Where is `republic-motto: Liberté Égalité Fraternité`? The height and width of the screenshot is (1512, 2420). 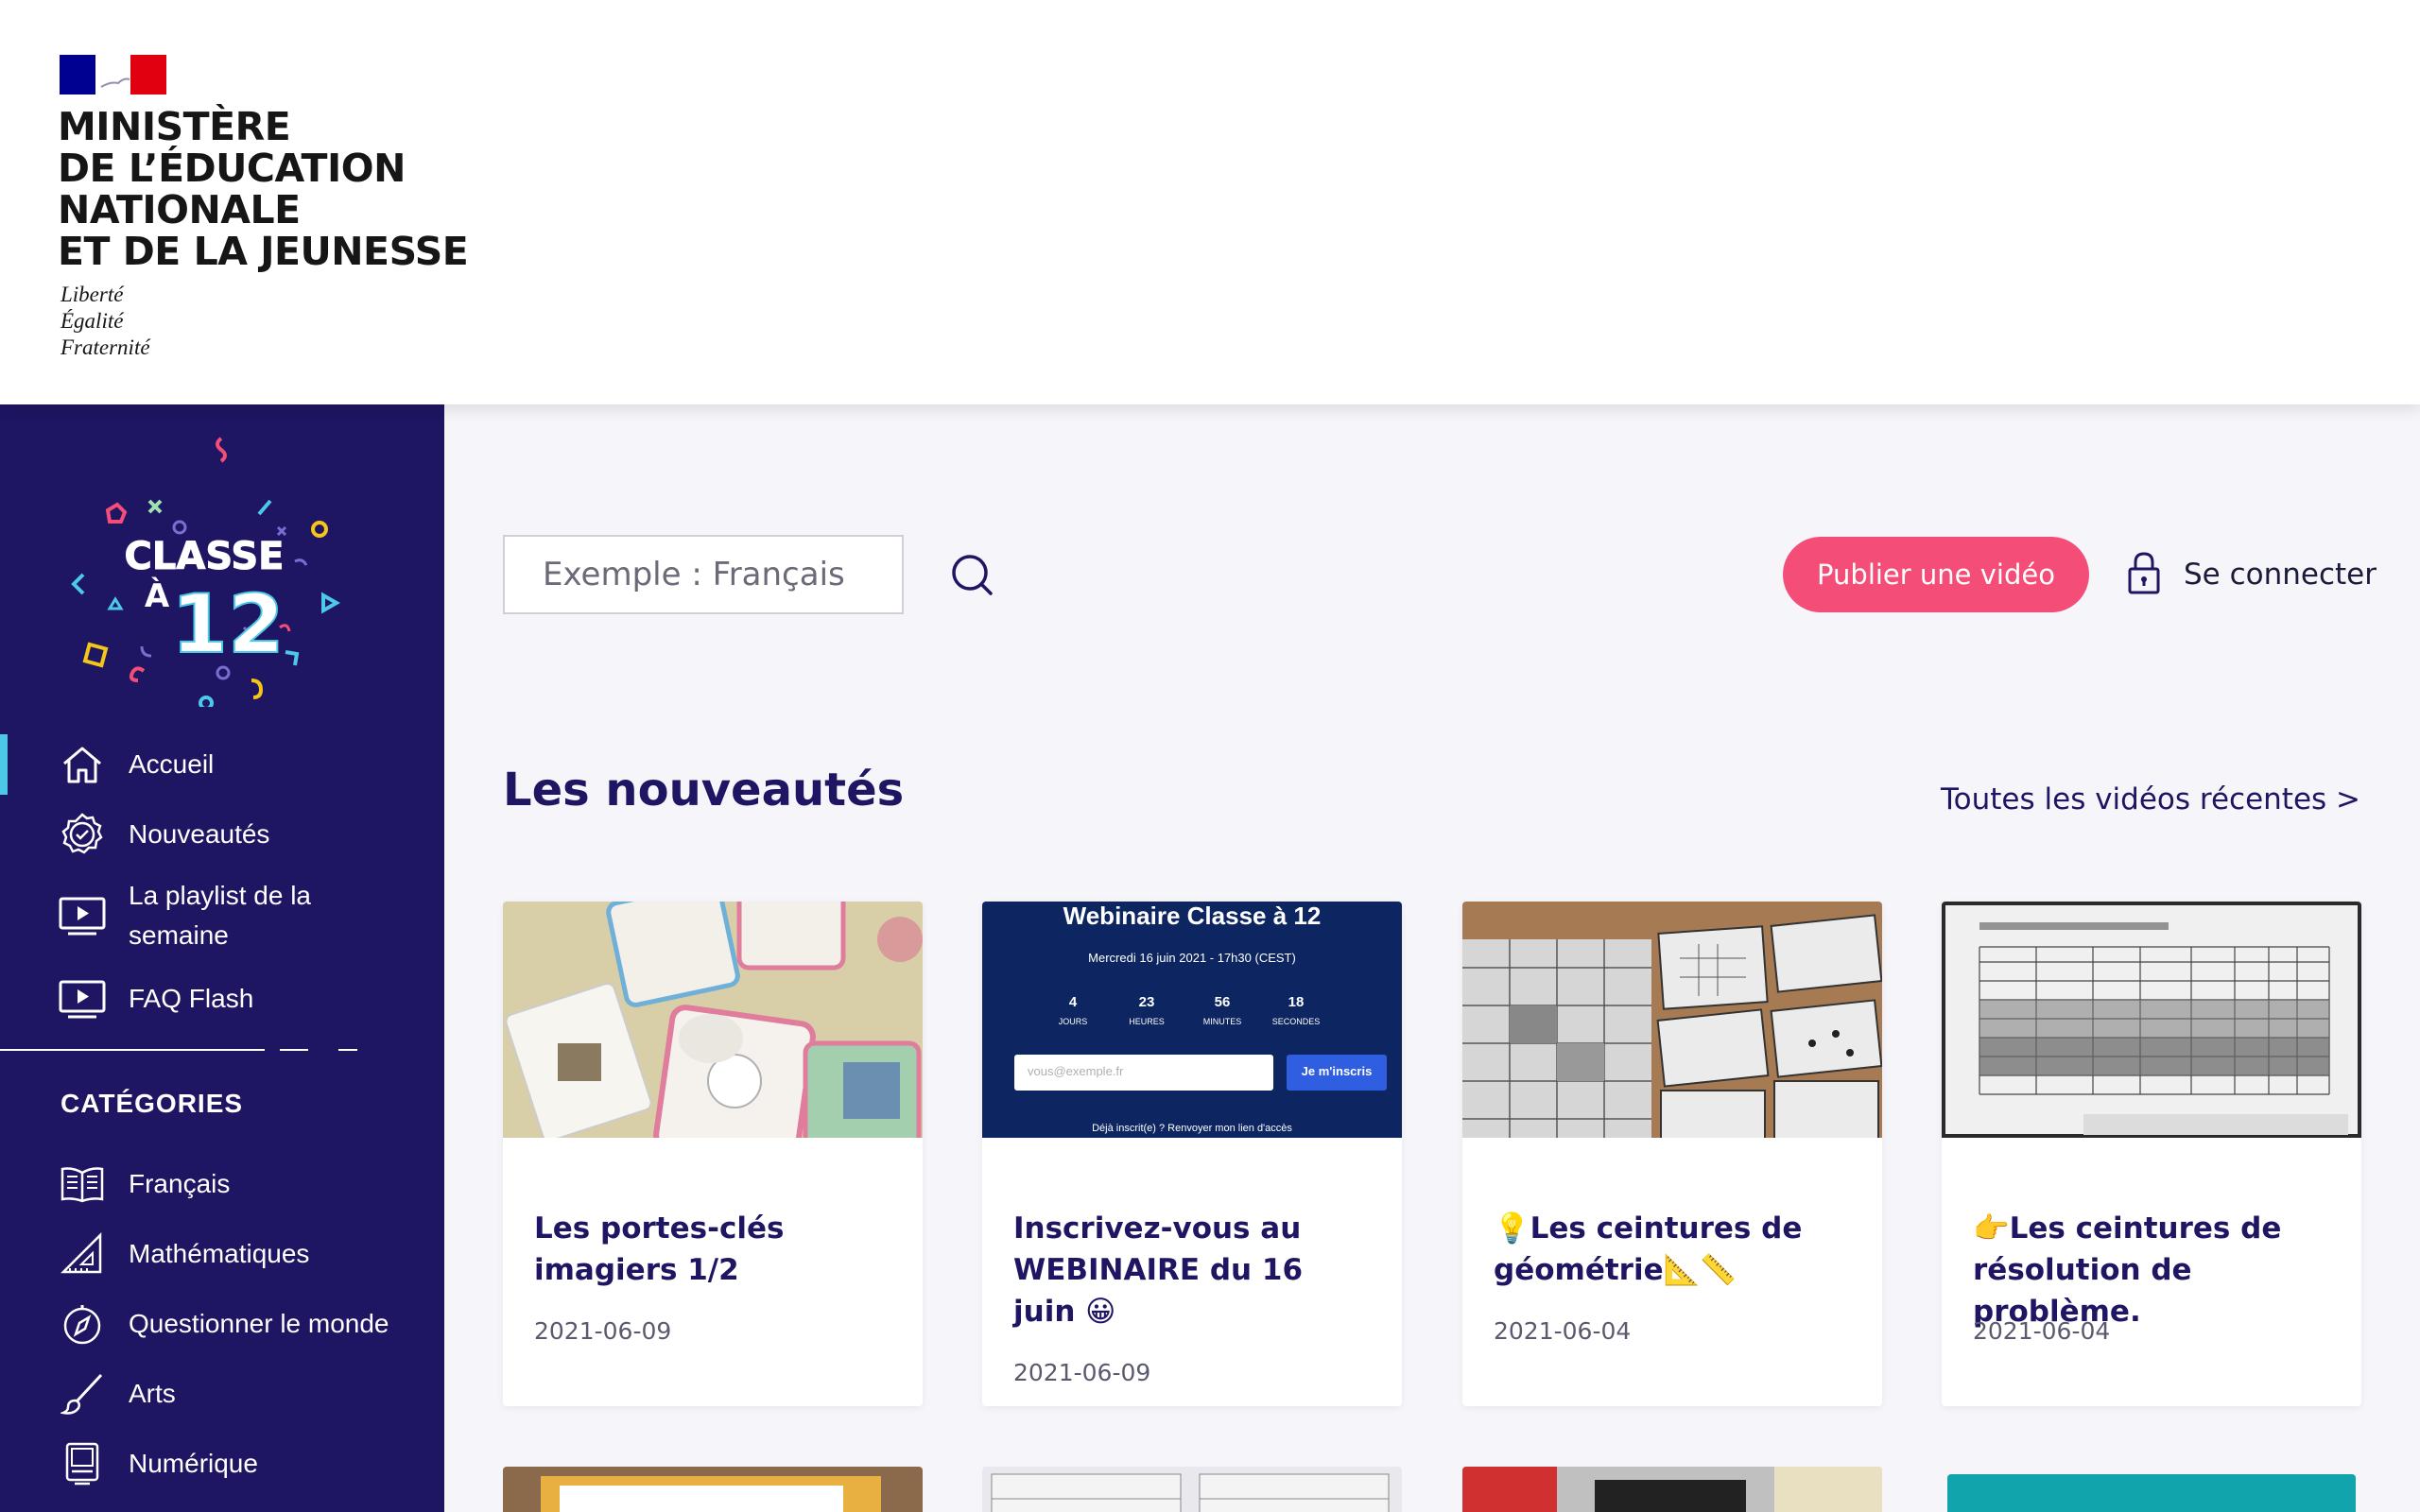 republic-motto: Liberté Égalité Fraternité is located at coordinates (105, 321).